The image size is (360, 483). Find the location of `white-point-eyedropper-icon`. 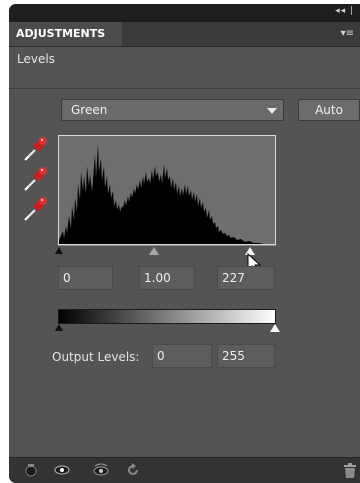

white-point-eyedropper-icon is located at coordinates (36, 209).